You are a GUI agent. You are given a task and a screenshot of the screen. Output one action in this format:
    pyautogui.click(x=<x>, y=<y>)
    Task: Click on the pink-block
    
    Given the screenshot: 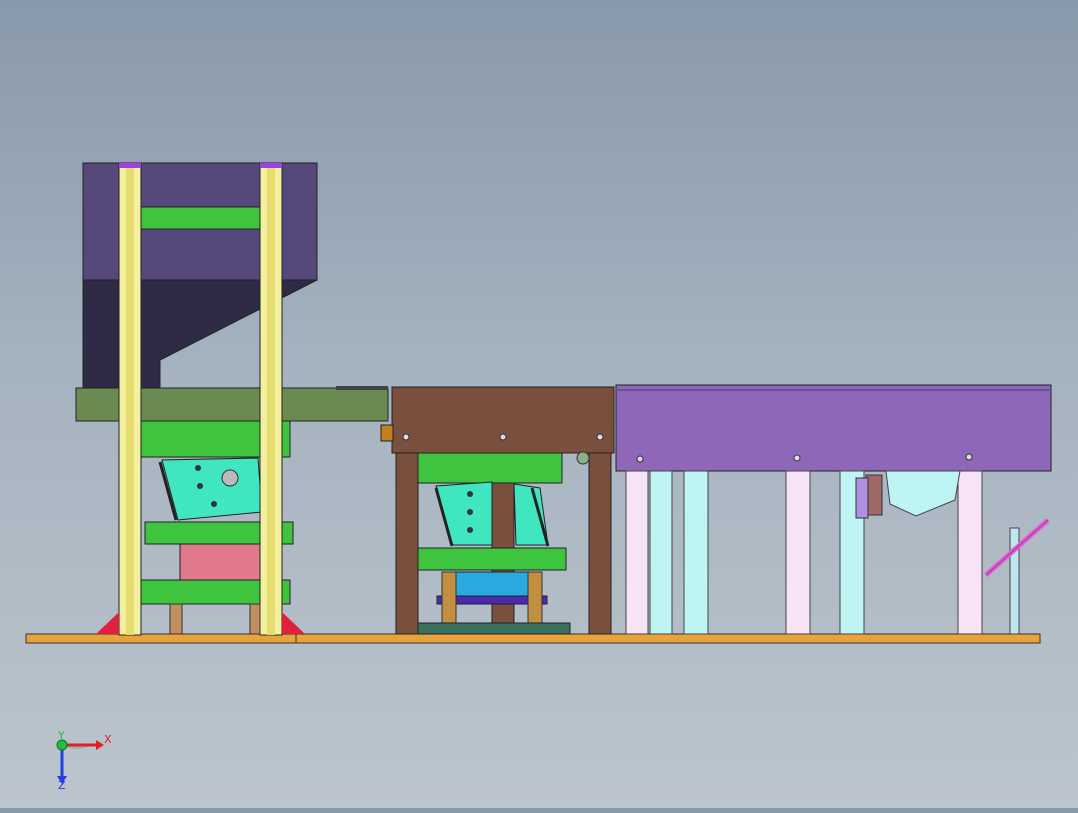 What is the action you would take?
    pyautogui.click(x=221, y=562)
    